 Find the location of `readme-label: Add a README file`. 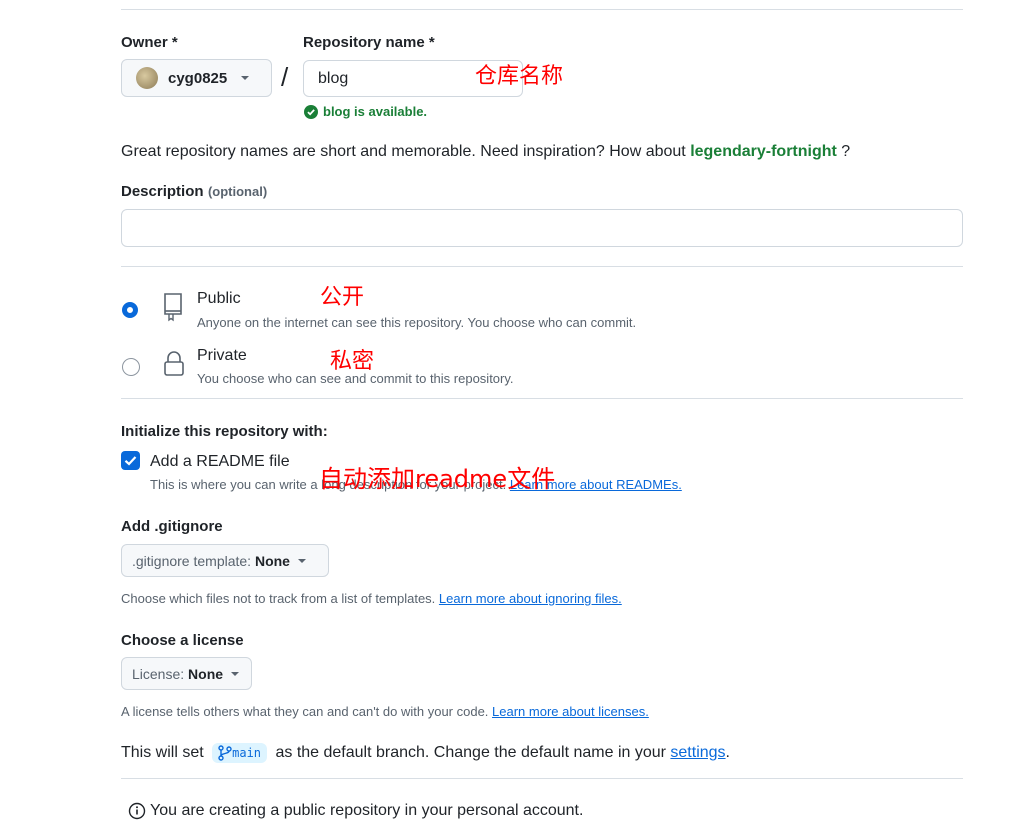

readme-label: Add a README file is located at coordinates (220, 461).